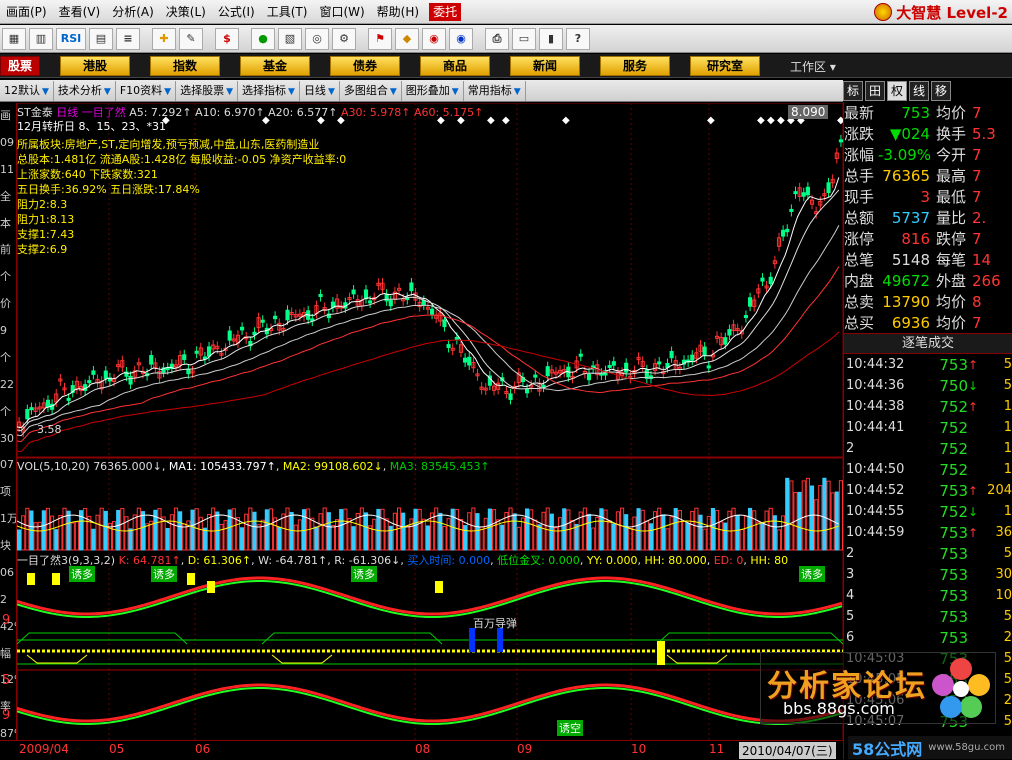 The image size is (1012, 760). I want to click on trade-row: 10:44:38 752 ↑ 1, so click(928, 406).